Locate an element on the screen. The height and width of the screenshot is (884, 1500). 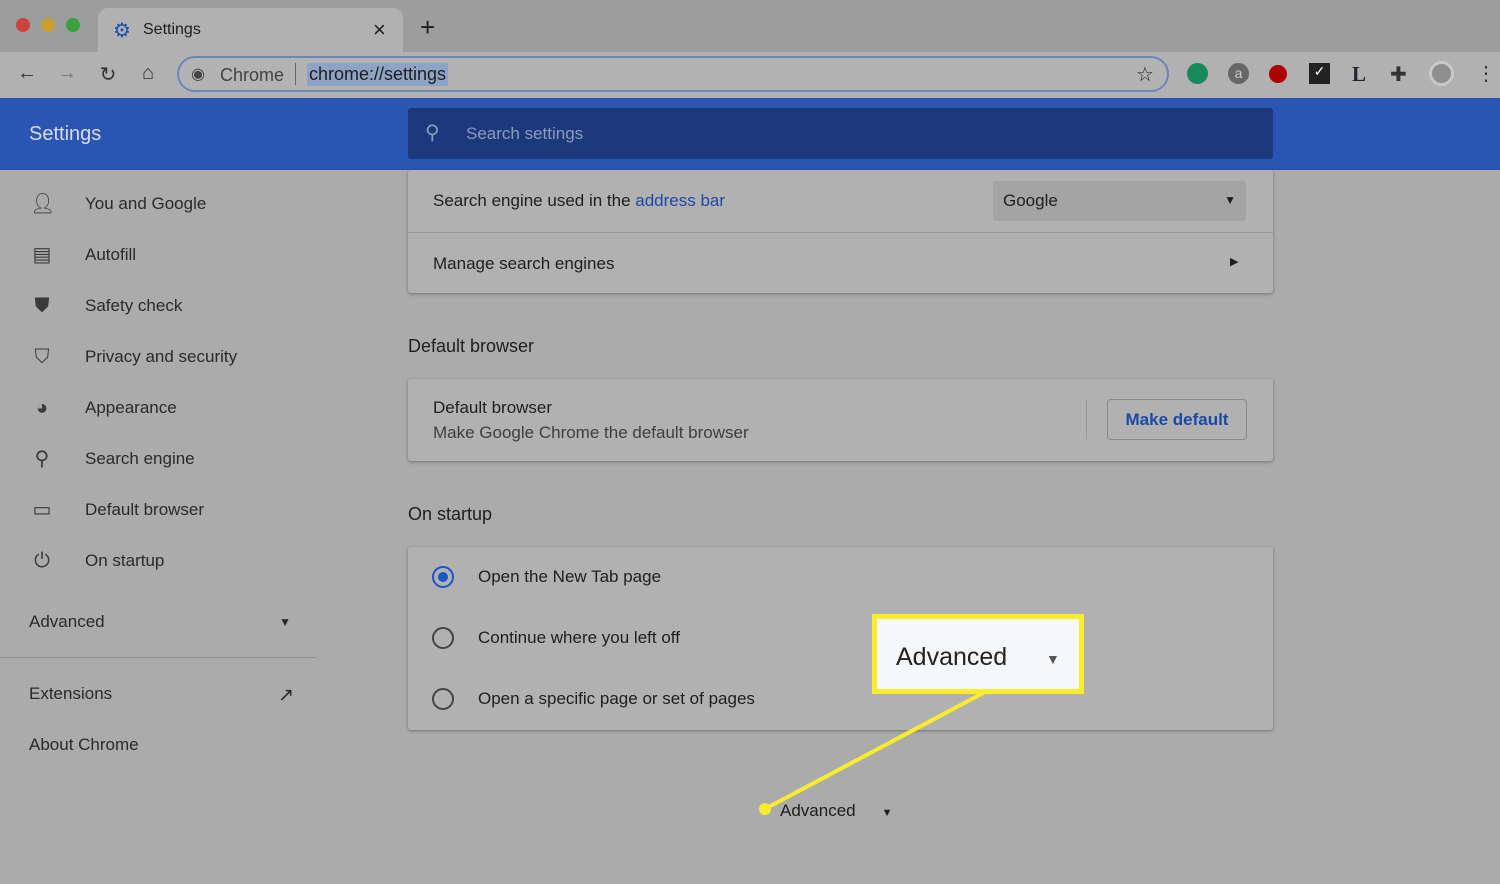
chevron-down-icon: ▼ is located at coordinates (1053, 659).